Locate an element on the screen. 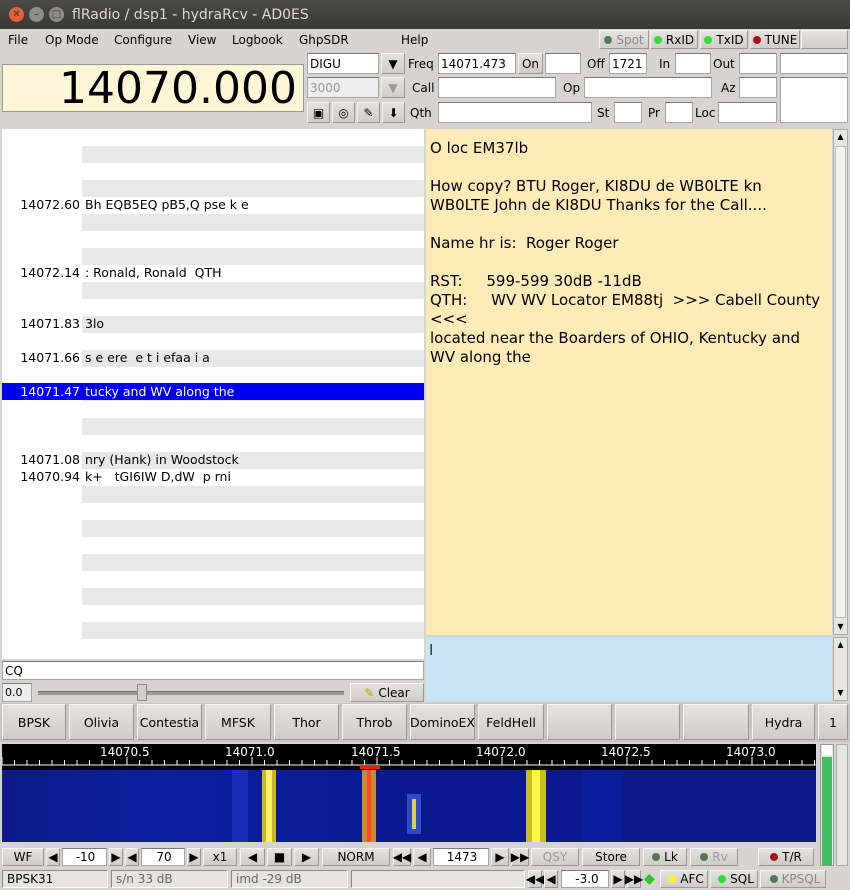 This screenshot has width=850, height=890. op-field is located at coordinates (648, 87).